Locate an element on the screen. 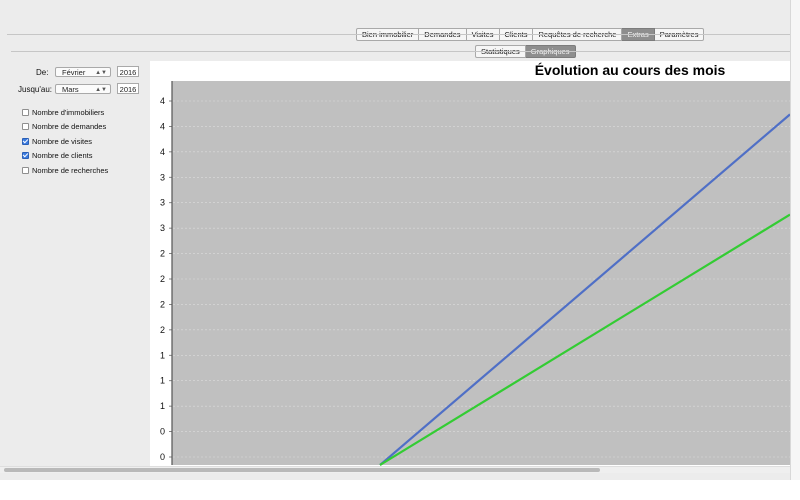 This screenshot has width=800, height=500. checkbox-nombre-visites: Nombre de visites is located at coordinates (57, 141).